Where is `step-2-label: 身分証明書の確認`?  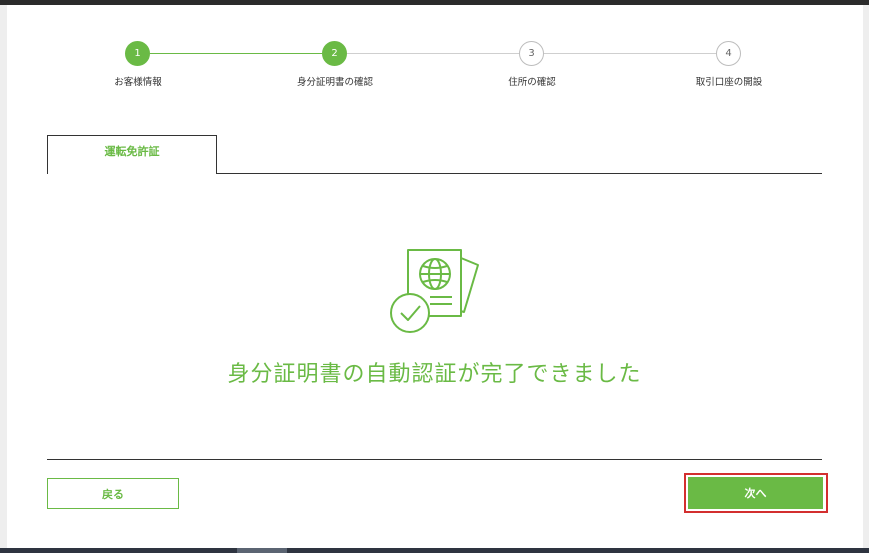 step-2-label: 身分証明書の確認 is located at coordinates (334, 82).